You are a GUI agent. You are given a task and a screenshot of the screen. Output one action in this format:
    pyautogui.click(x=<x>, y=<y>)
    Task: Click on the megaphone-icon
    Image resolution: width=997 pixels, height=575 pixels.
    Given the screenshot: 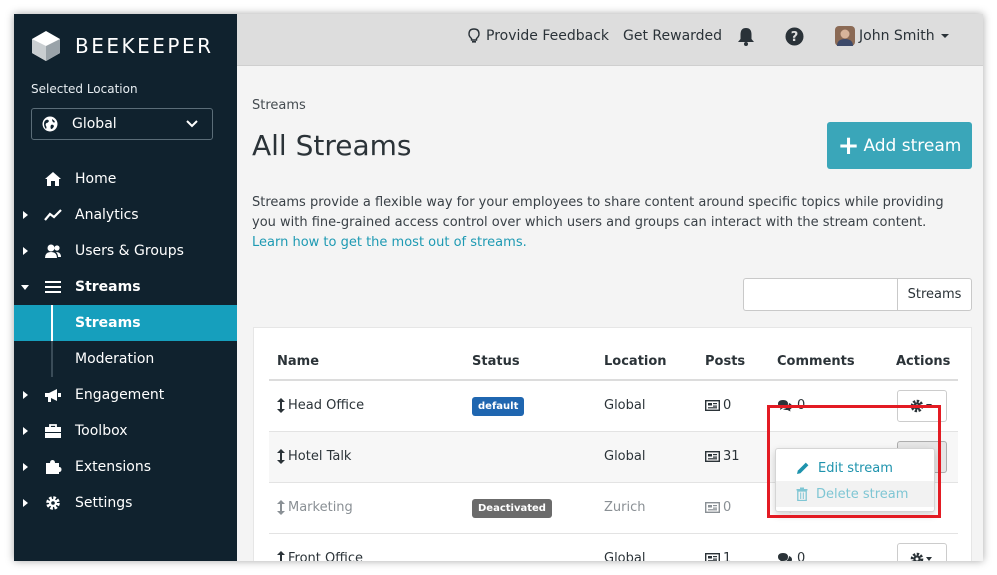 What is the action you would take?
    pyautogui.click(x=53, y=395)
    